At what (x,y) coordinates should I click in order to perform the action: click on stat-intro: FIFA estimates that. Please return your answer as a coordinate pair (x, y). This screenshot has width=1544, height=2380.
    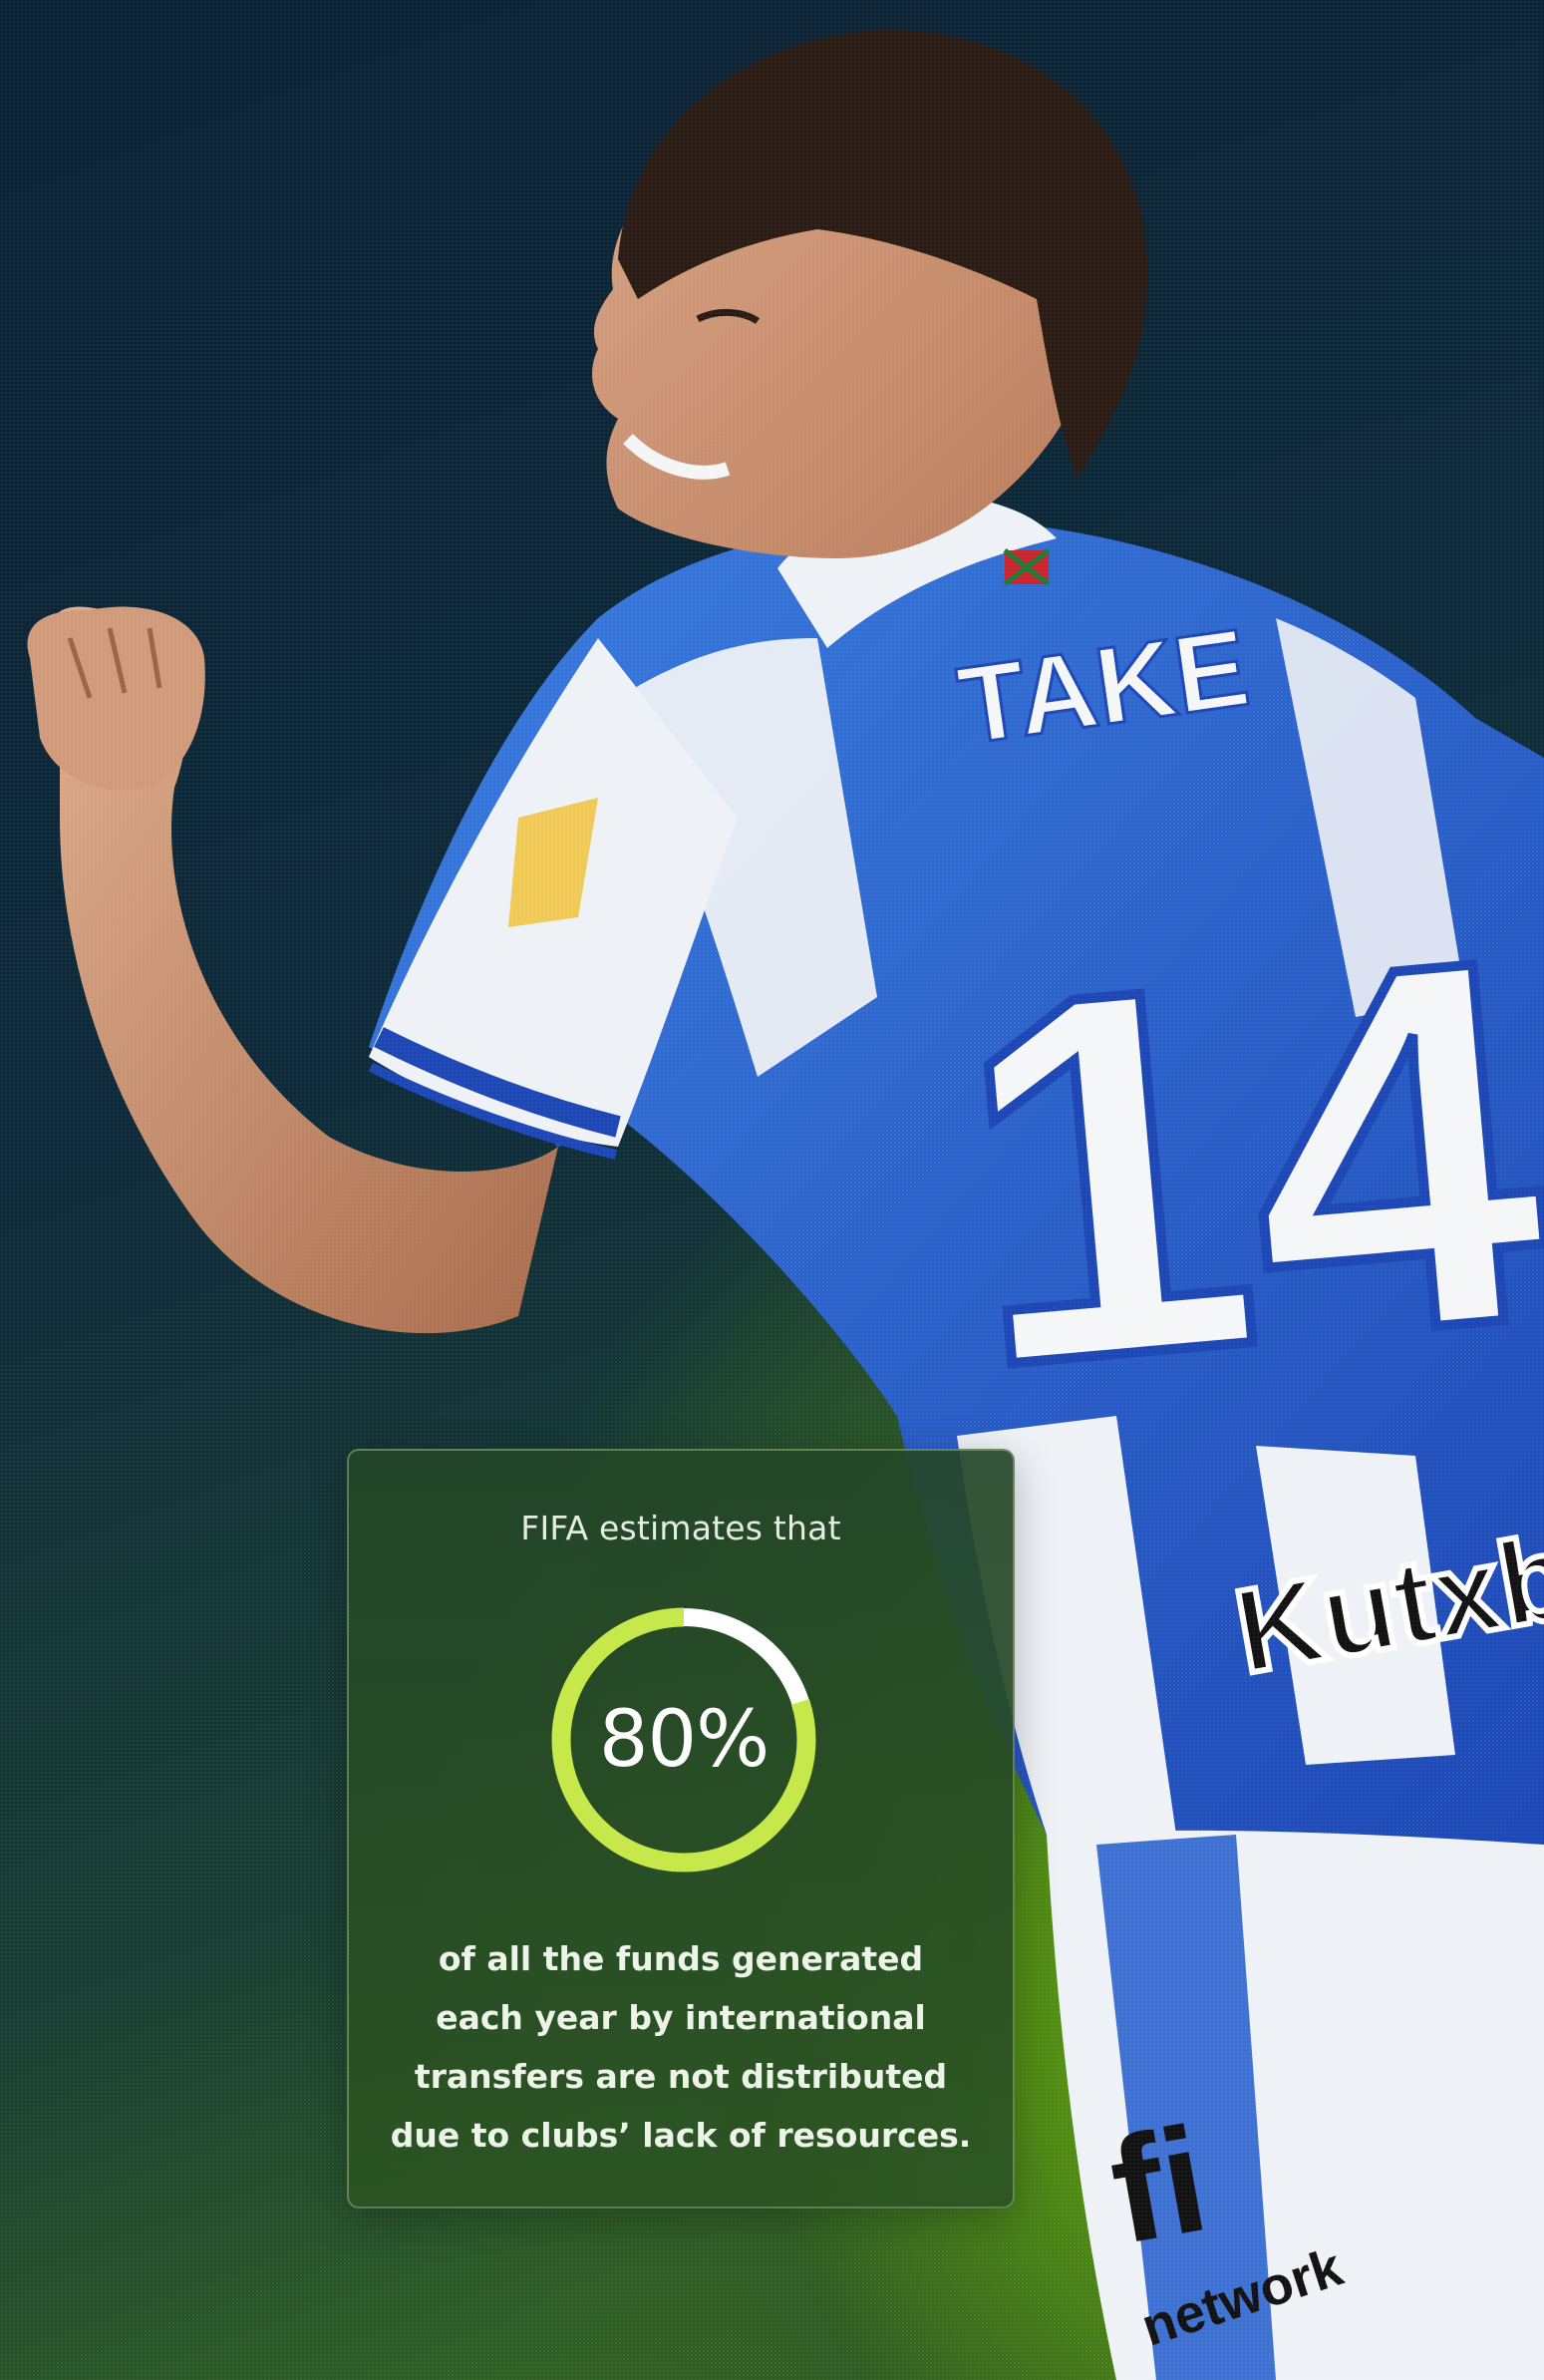
    Looking at the image, I should click on (680, 1528).